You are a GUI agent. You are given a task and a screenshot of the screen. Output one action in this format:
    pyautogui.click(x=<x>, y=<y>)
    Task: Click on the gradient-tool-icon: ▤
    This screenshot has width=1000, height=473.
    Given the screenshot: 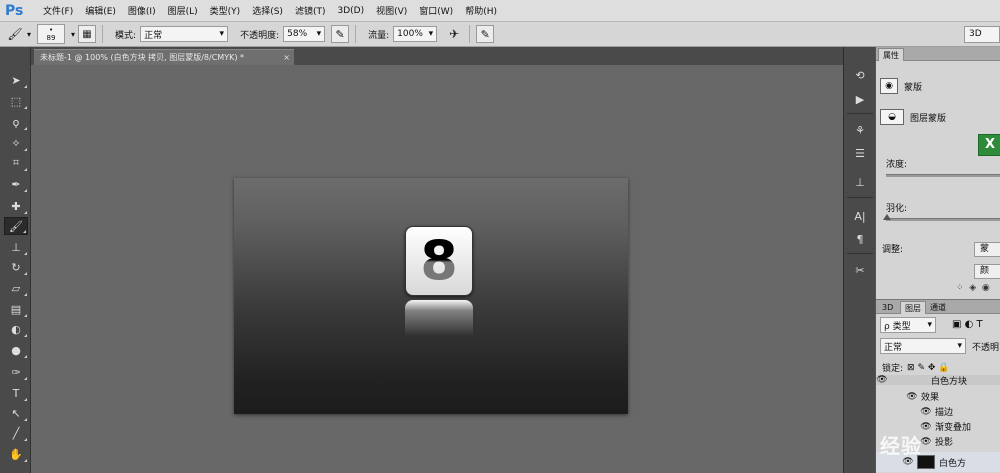 What is the action you would take?
    pyautogui.click(x=16, y=309)
    